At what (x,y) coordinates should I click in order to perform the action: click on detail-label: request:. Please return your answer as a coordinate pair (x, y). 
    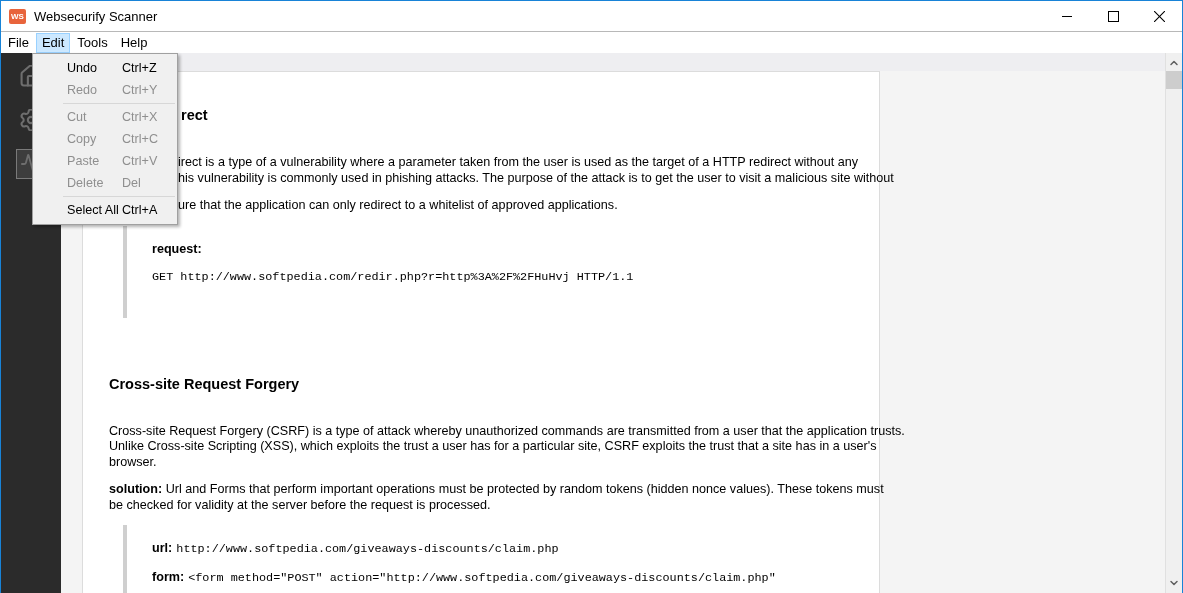
    Looking at the image, I should click on (177, 248).